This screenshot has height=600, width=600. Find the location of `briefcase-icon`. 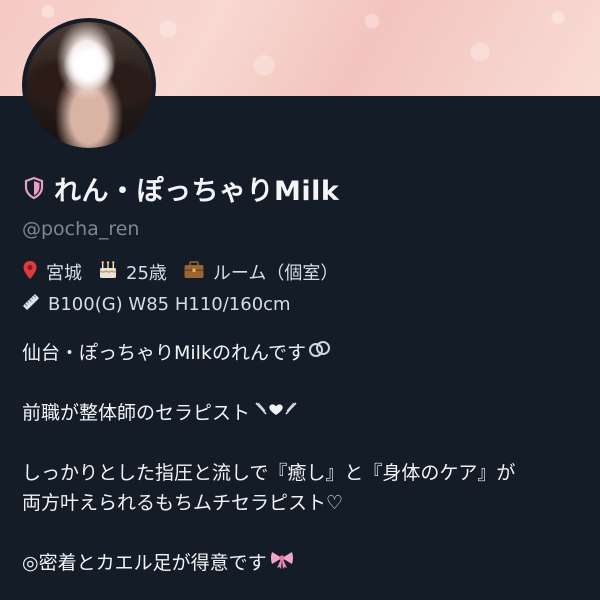

briefcase-icon is located at coordinates (194, 272).